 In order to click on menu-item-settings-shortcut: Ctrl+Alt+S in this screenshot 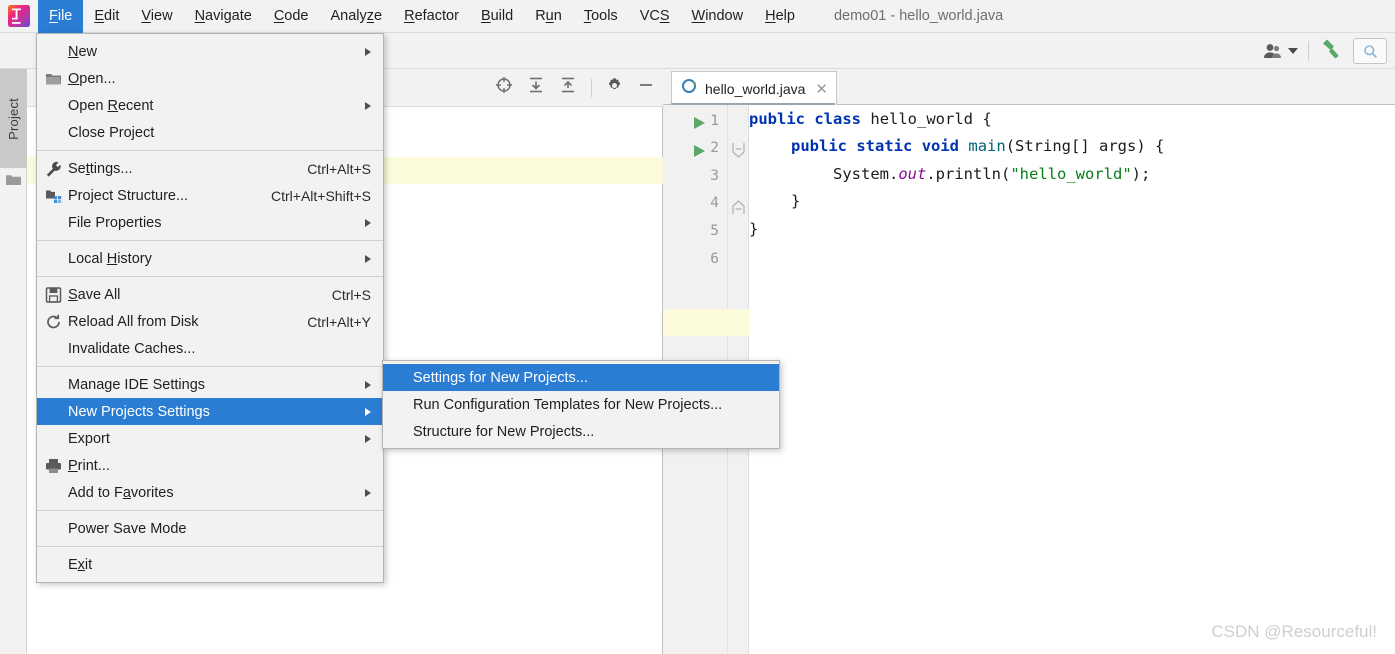, I will do `click(339, 168)`.